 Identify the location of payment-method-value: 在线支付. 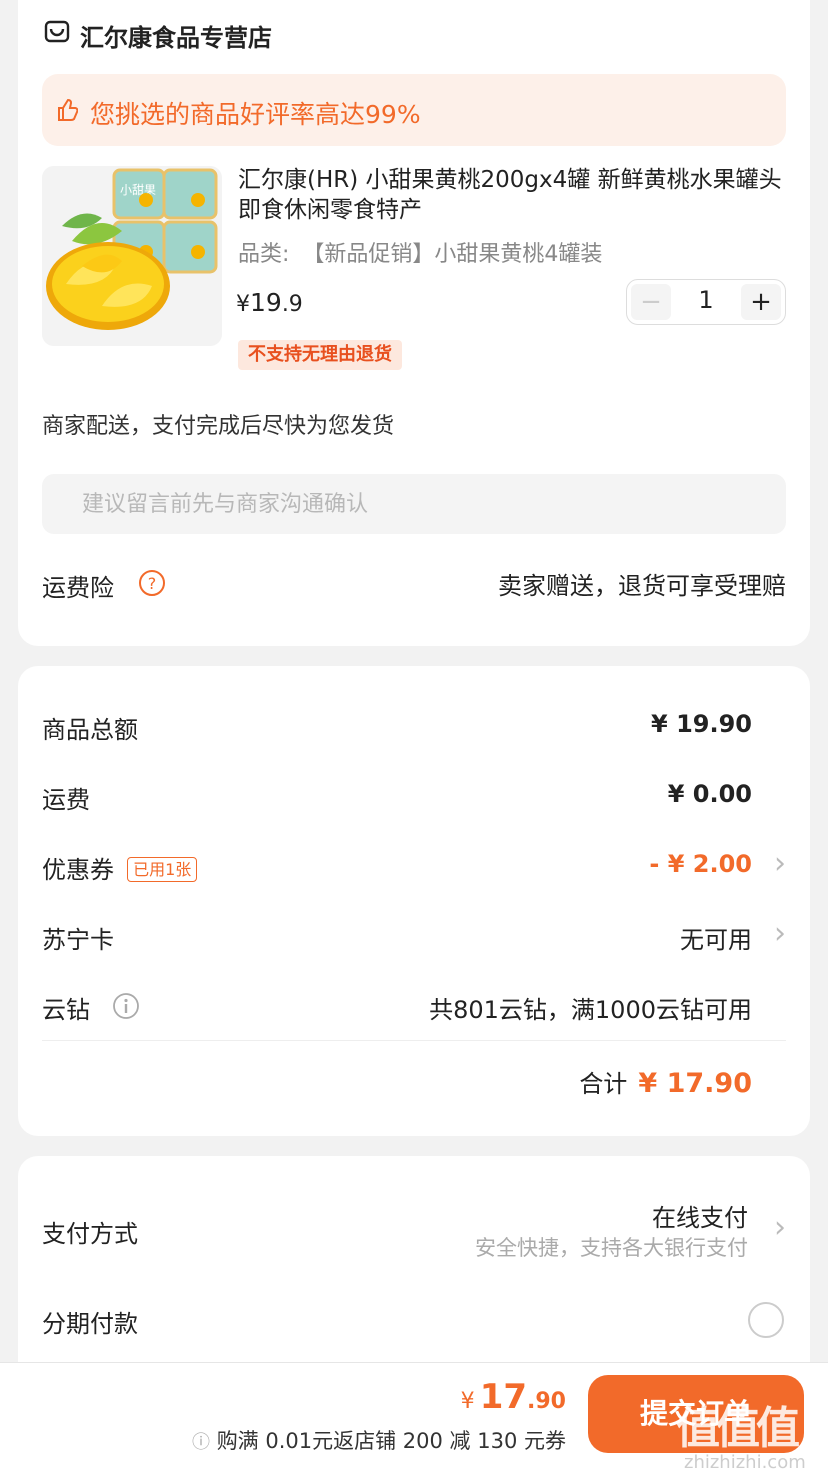
(700, 1218).